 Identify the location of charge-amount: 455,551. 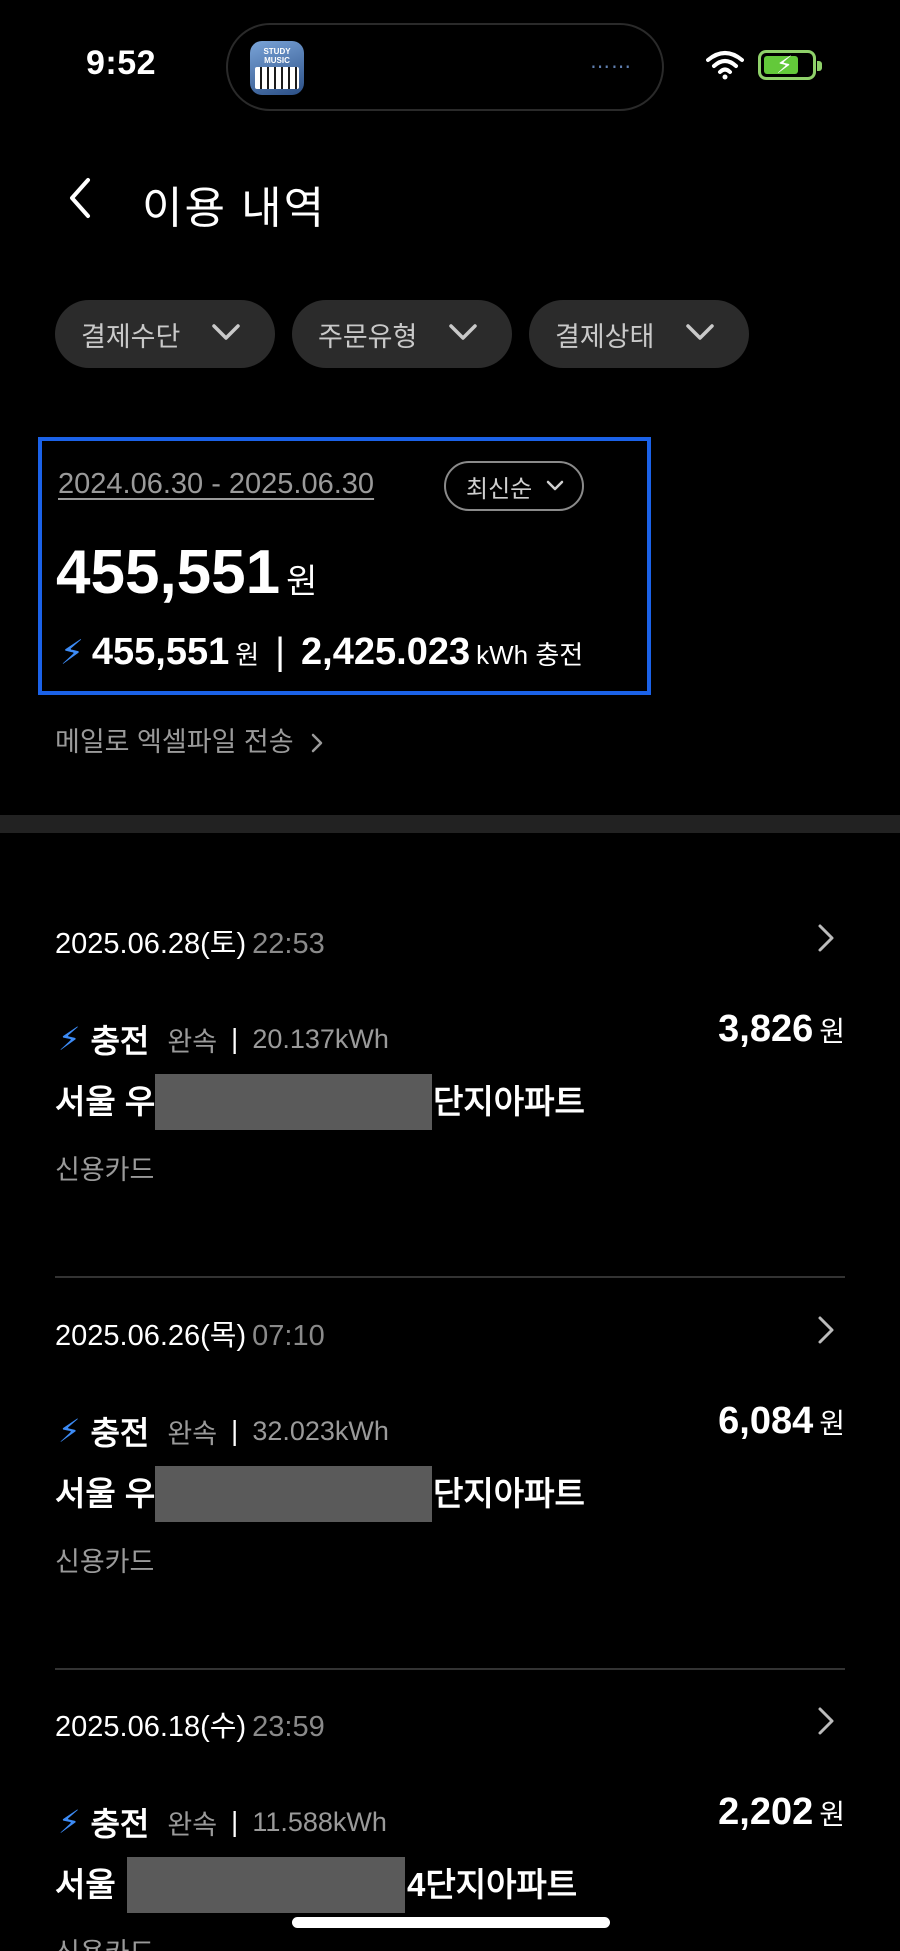
(160, 652).